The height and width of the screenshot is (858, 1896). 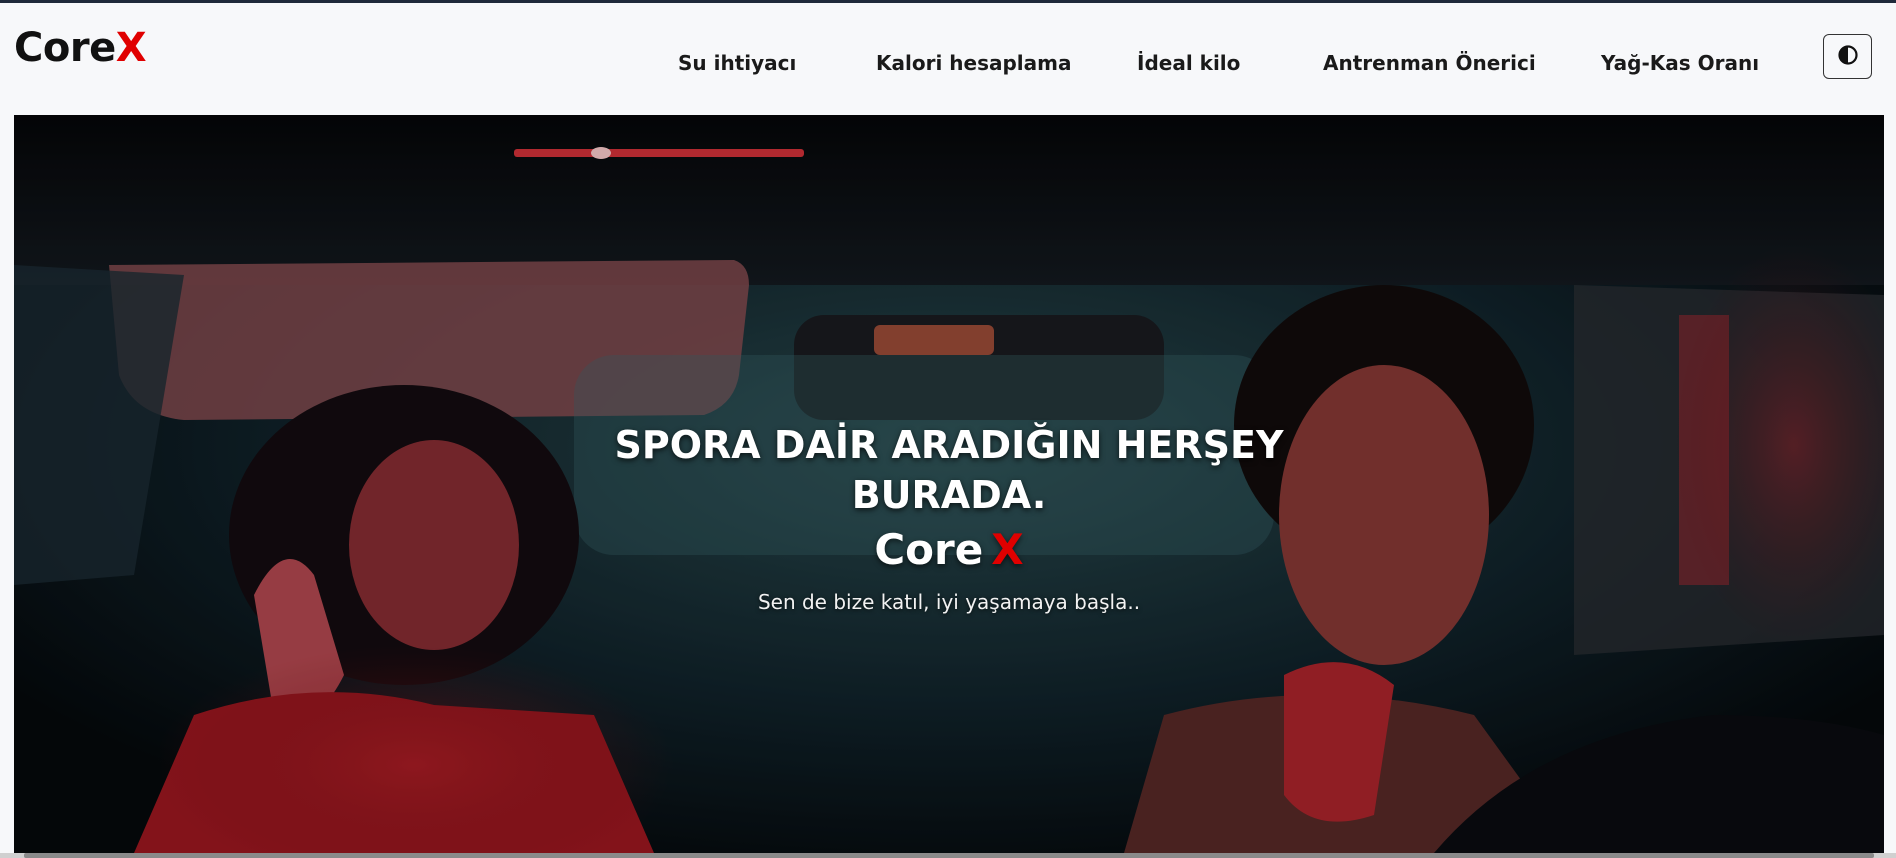 I want to click on logo: CoreX, so click(x=80, y=48).